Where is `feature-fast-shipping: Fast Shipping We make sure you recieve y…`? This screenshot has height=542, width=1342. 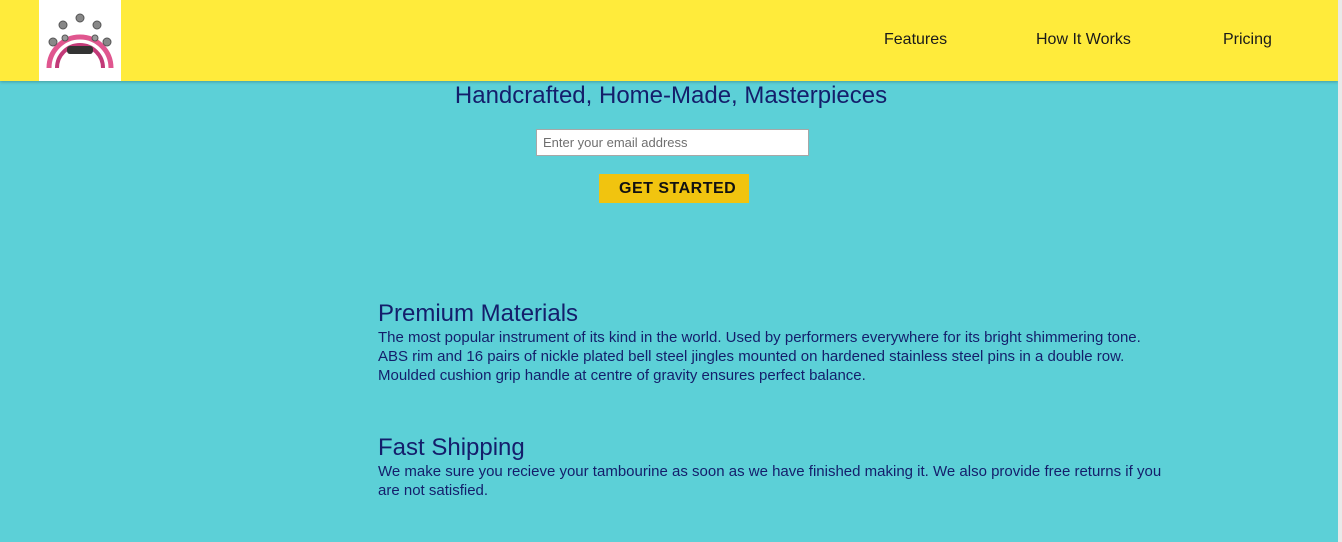 feature-fast-shipping: Fast Shipping We make sure you recieve y… is located at coordinates (773, 467).